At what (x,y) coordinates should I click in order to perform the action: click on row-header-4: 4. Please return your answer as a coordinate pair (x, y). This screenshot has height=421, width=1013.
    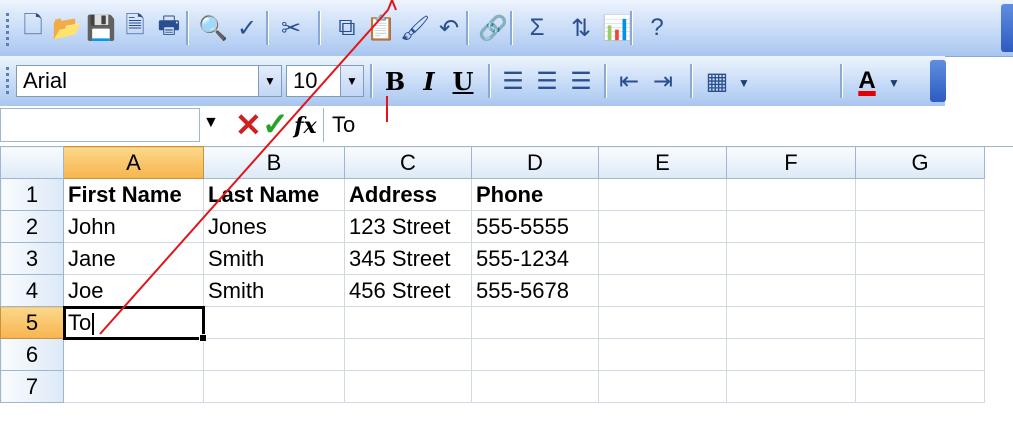
    Looking at the image, I should click on (32, 290).